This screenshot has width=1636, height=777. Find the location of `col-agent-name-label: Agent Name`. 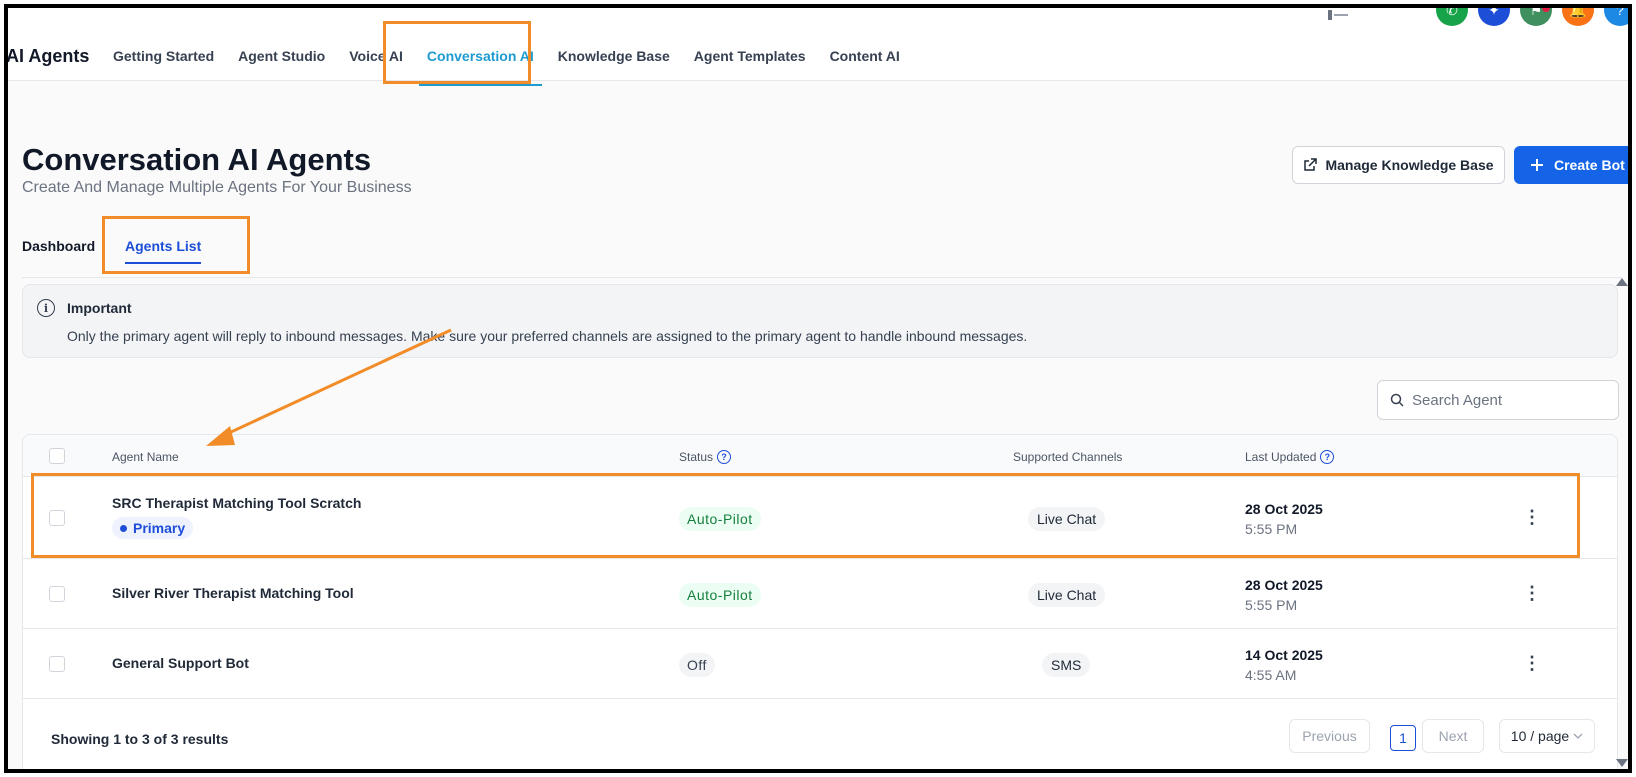

col-agent-name-label: Agent Name is located at coordinates (145, 457).